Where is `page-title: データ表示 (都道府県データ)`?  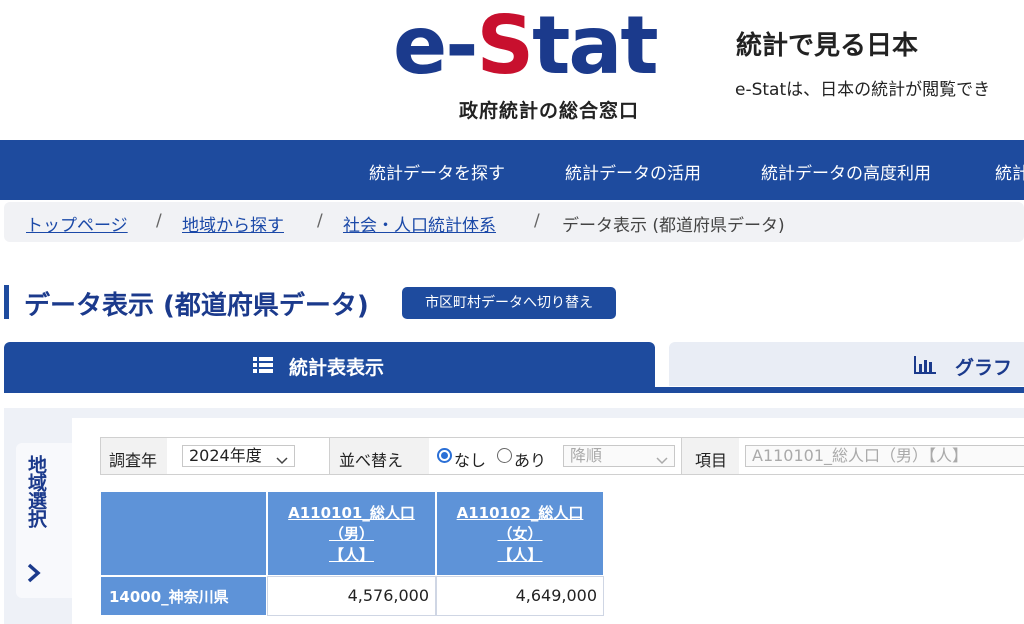
page-title: データ表示 (都道府県データ) is located at coordinates (196, 306).